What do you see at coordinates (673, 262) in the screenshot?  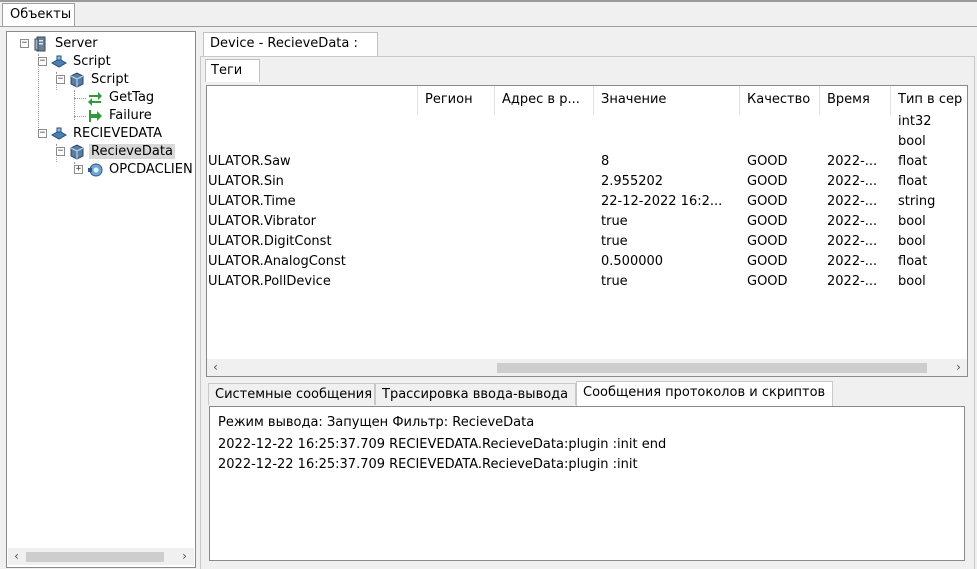 I see `table-cell-value: 0.500000` at bounding box center [673, 262].